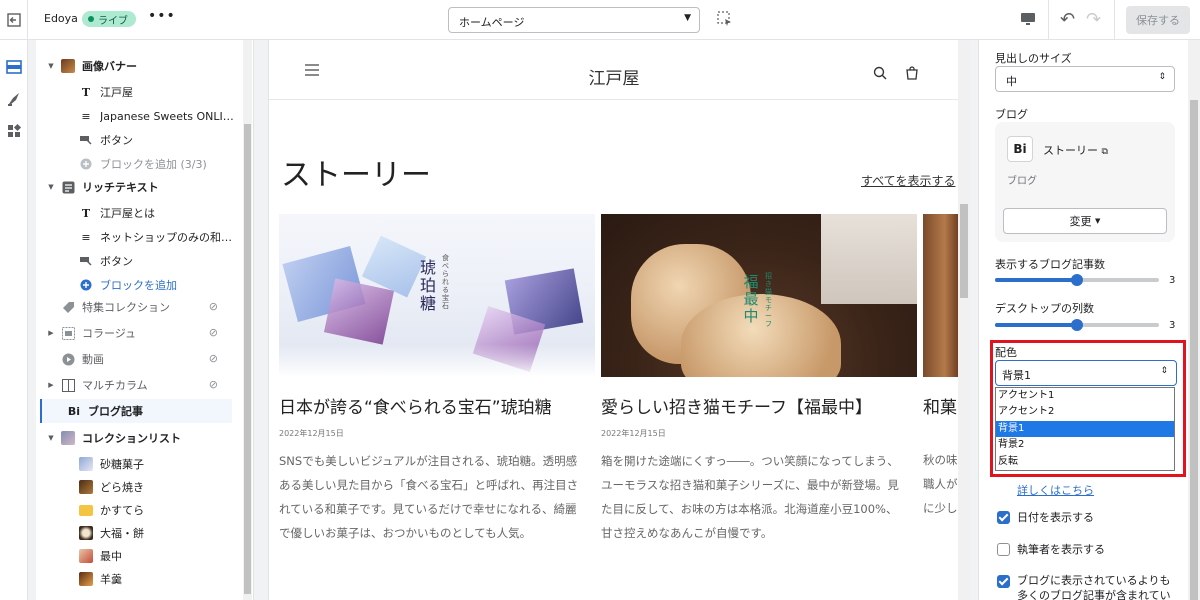  What do you see at coordinates (725, 19) in the screenshot?
I see `inspector-icon` at bounding box center [725, 19].